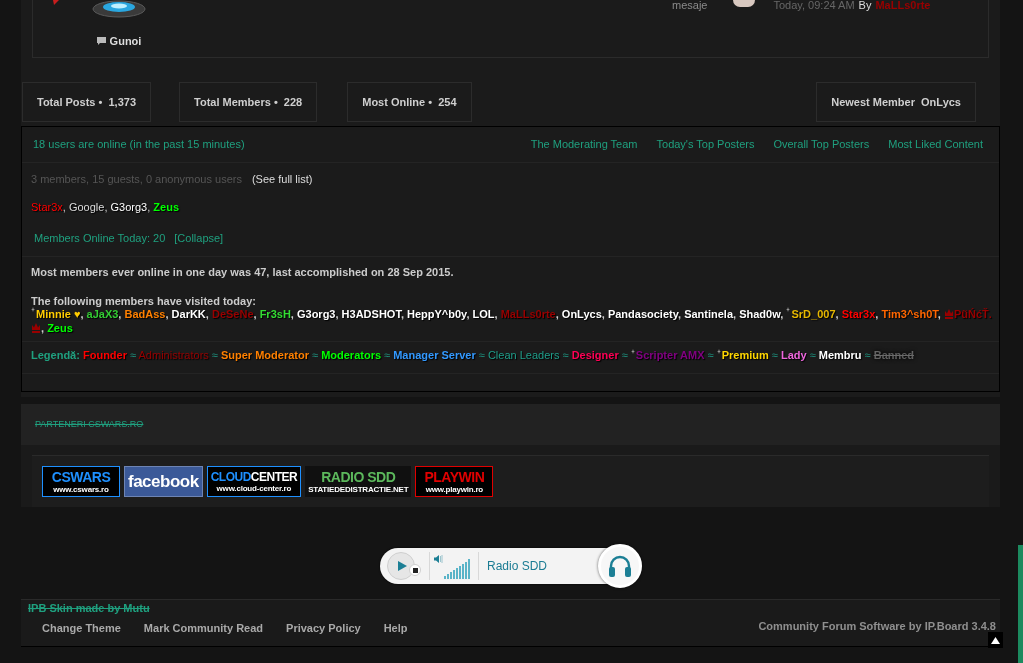 This screenshot has height=663, width=1023. I want to click on play-button, so click(401, 566).